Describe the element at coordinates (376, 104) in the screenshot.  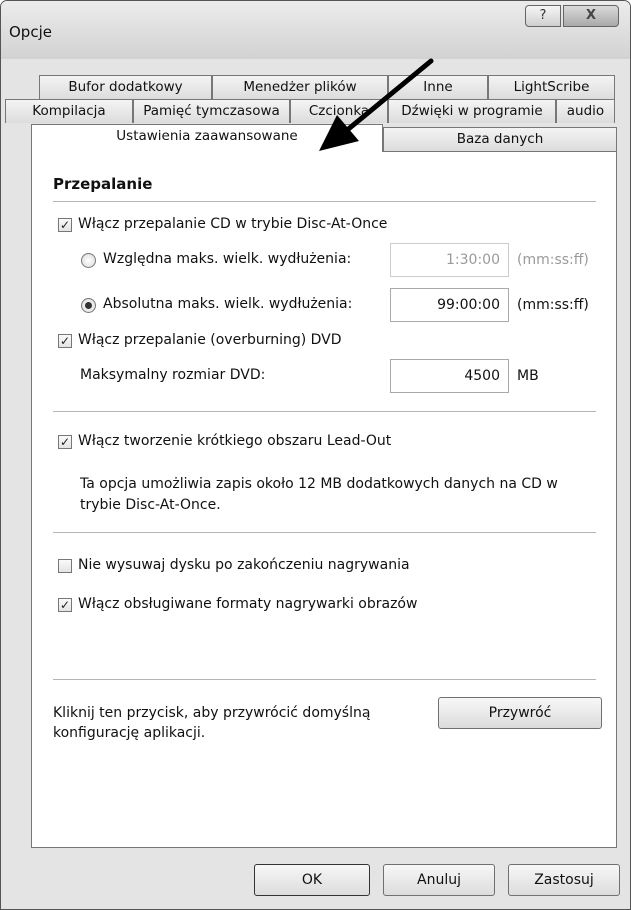
I see `annotation-arrow-icon` at that location.